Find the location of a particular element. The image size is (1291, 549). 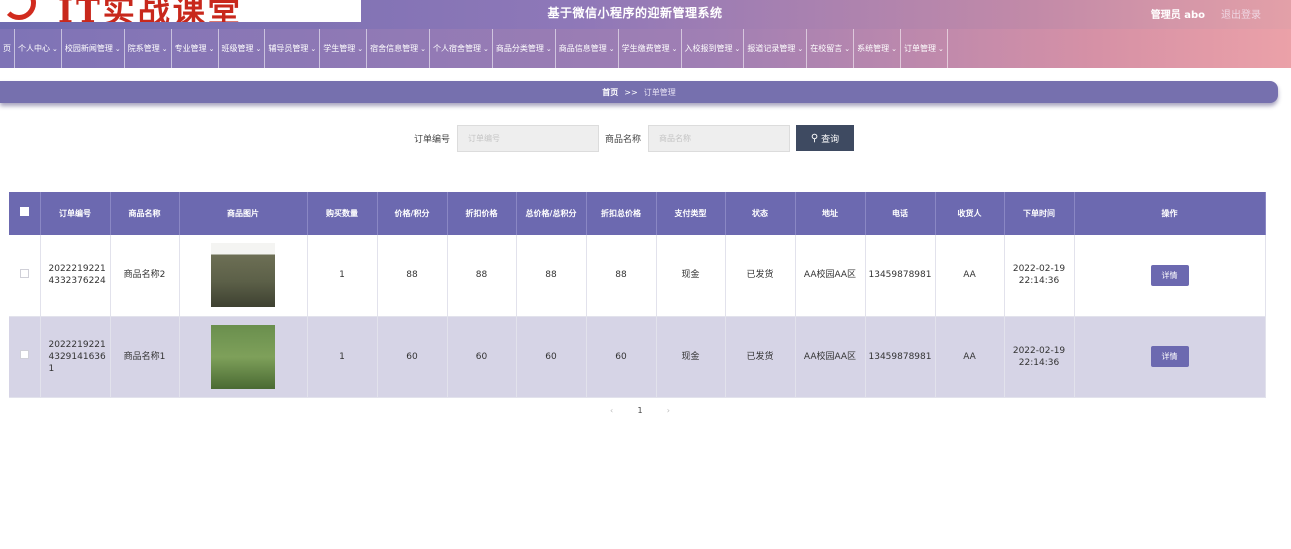

nav-item: 个人宿舍管理 ⌄ is located at coordinates (461, 48).